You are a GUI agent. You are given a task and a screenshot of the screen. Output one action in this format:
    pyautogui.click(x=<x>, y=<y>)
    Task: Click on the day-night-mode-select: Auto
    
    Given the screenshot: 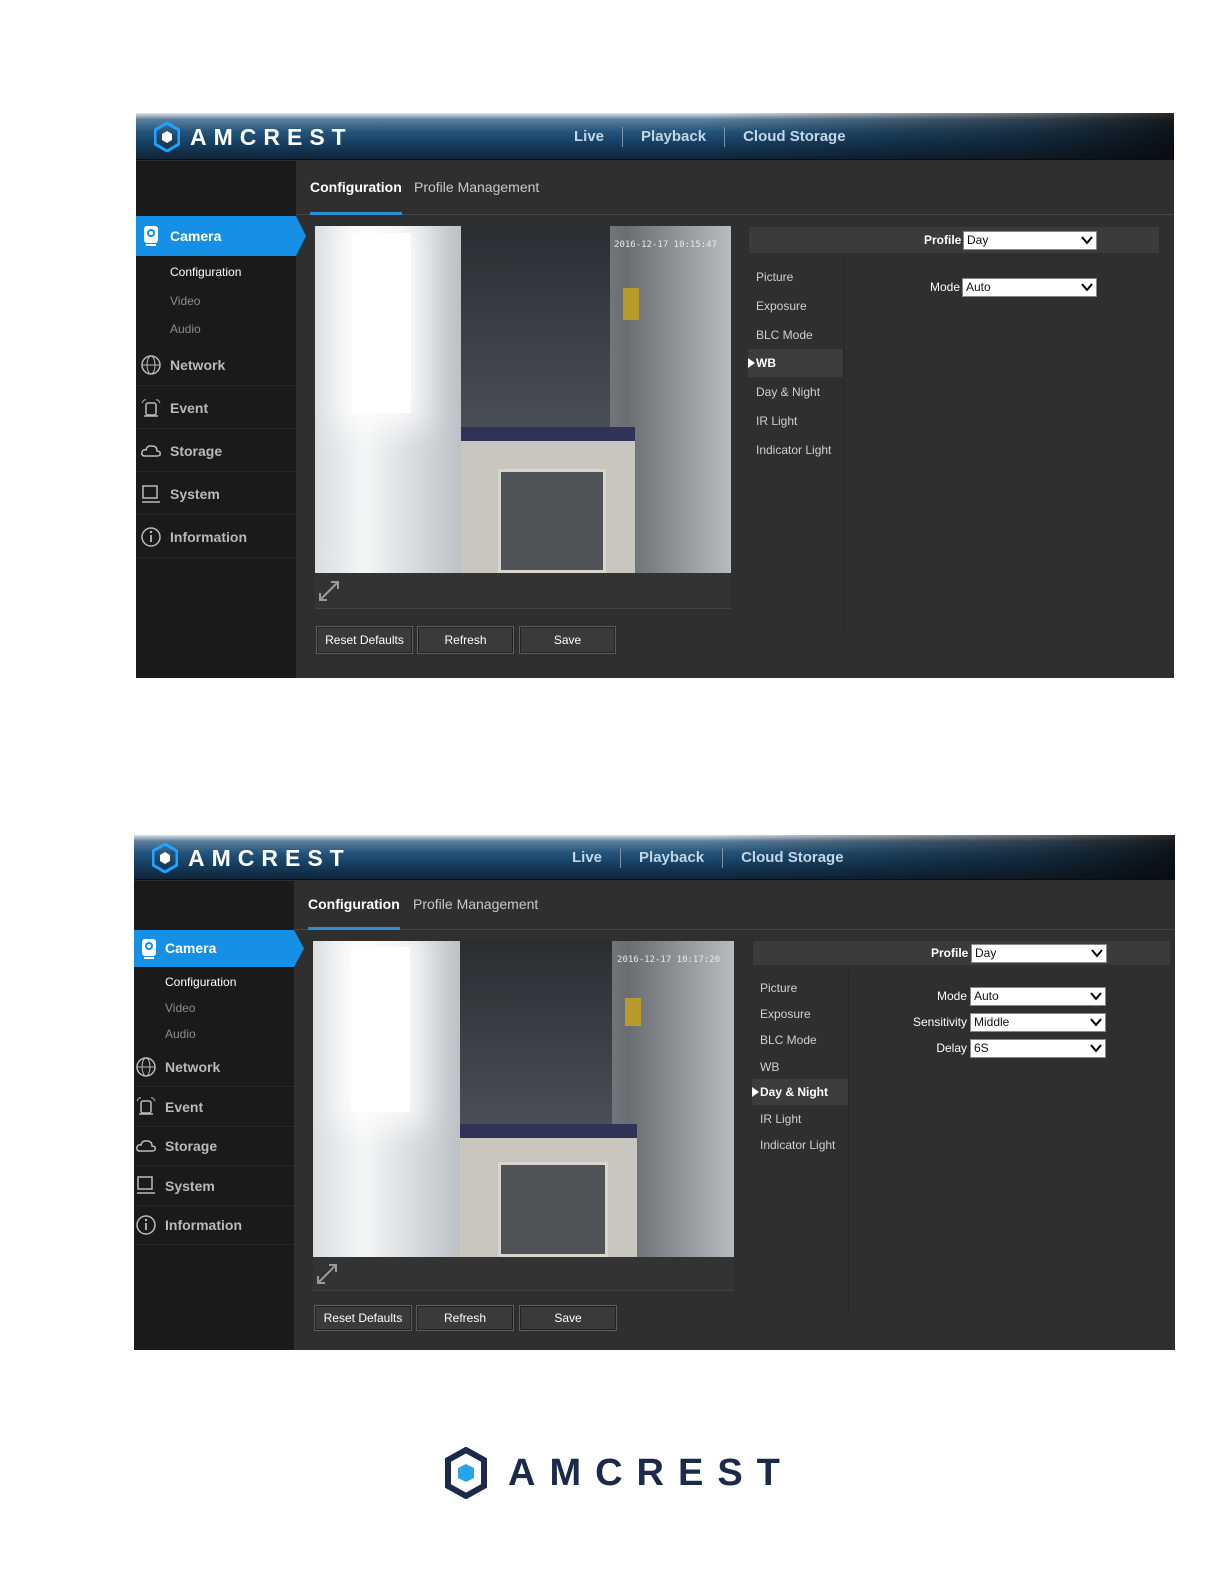 What is the action you would take?
    pyautogui.click(x=1038, y=996)
    